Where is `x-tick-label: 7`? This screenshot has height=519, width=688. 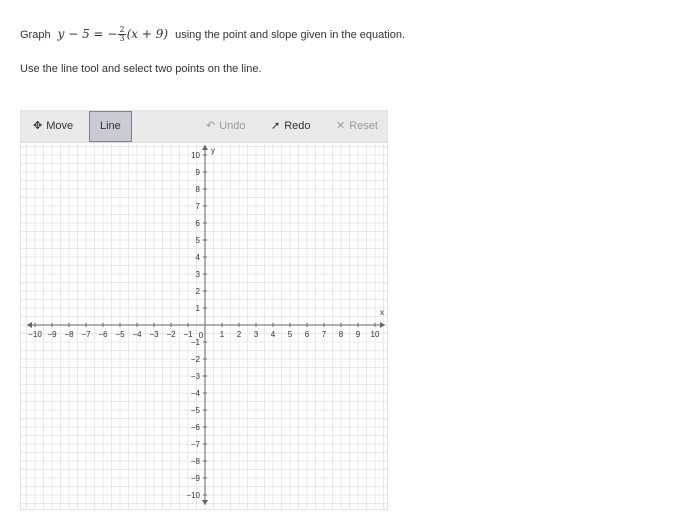 x-tick-label: 7 is located at coordinates (324, 334).